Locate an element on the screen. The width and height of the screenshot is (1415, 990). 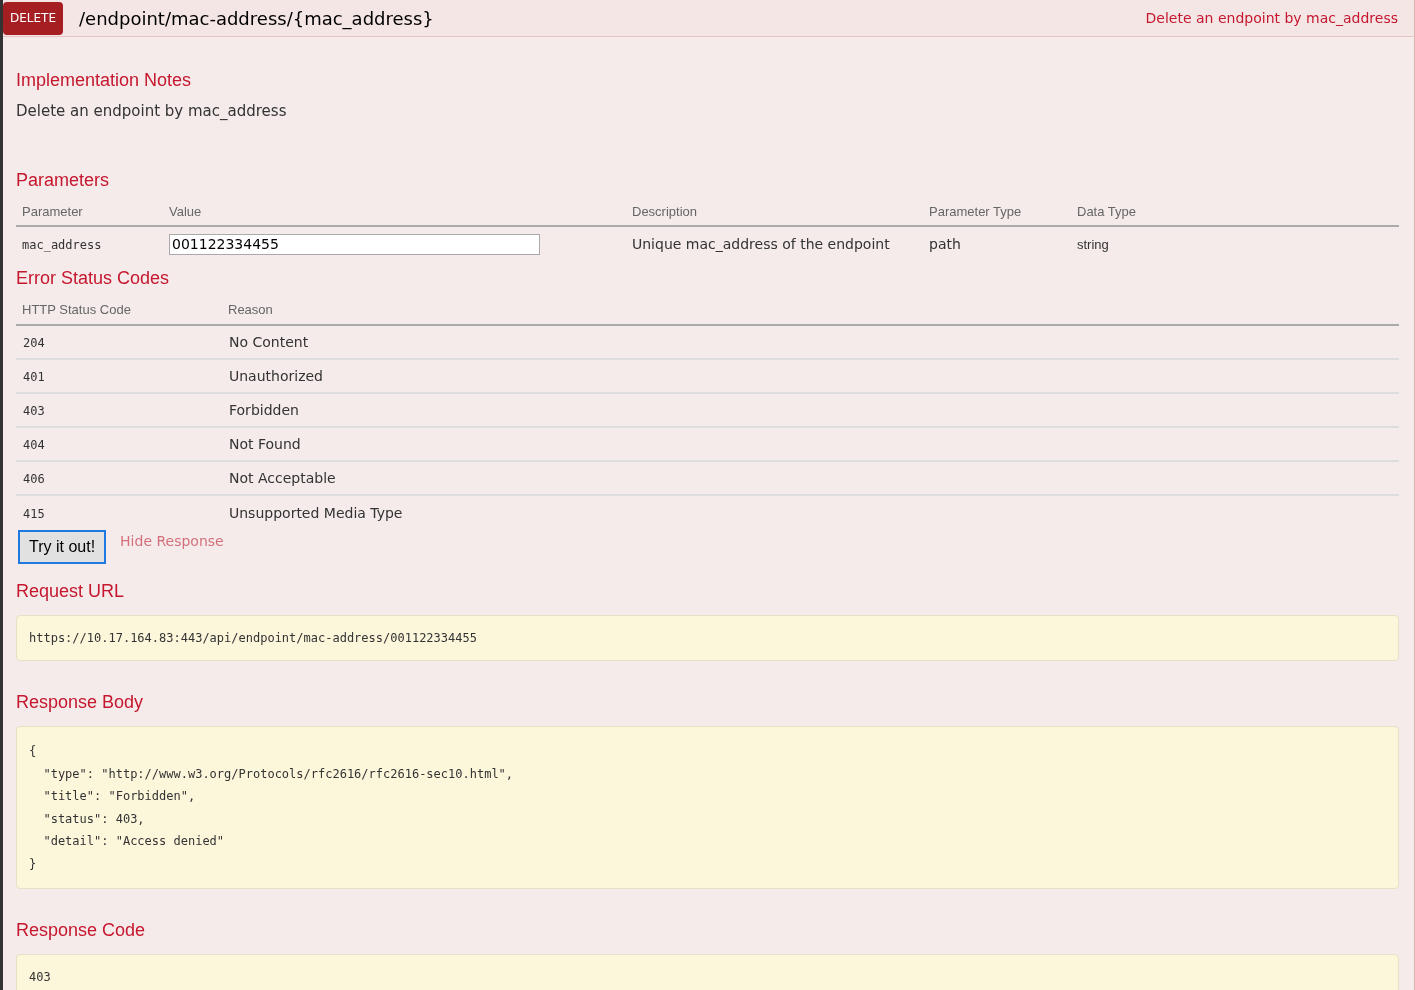
parameter-name: mac_address is located at coordinates (62, 245).